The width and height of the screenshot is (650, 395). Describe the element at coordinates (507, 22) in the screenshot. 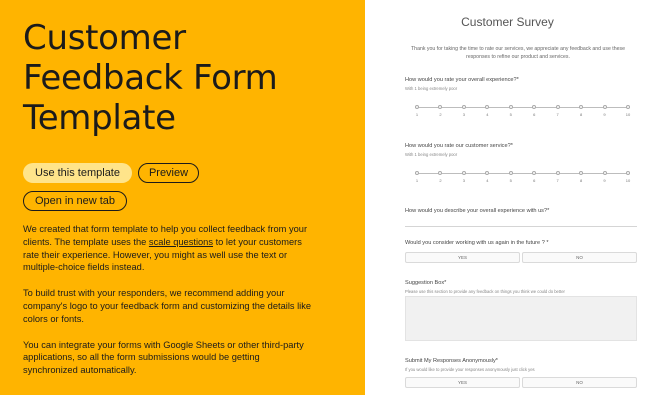

I see `survey-title: Customer Survey` at that location.